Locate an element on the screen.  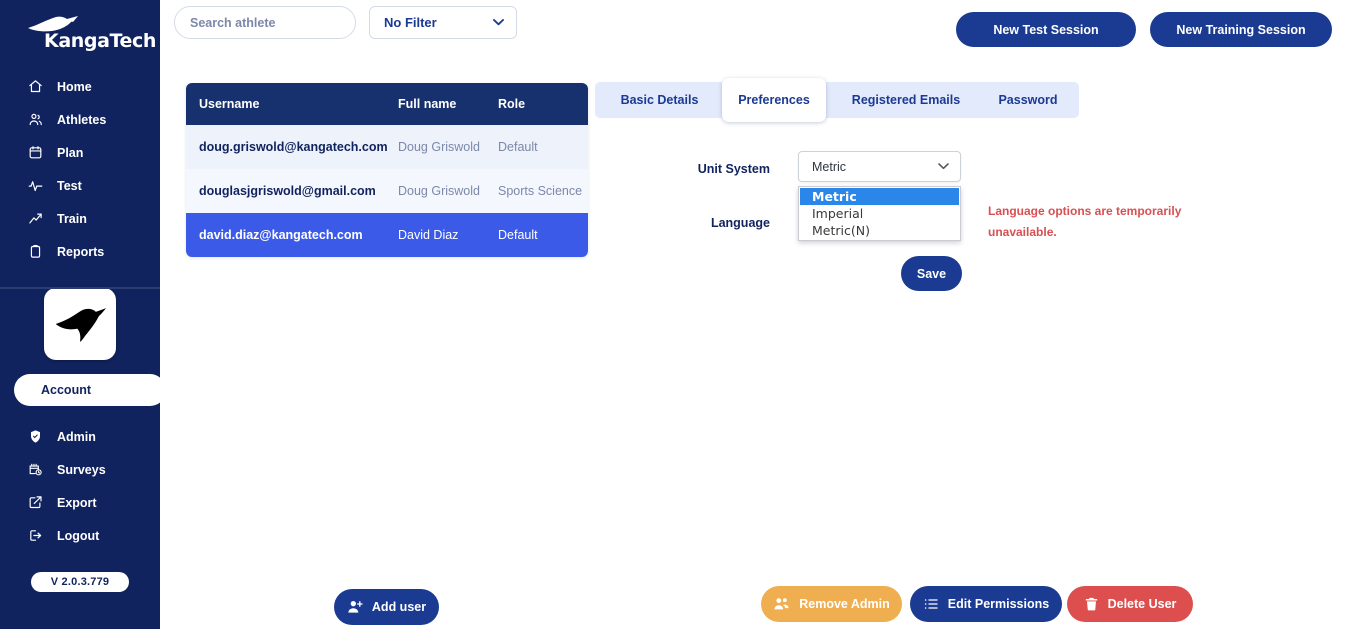
sidebar-item-label: Home is located at coordinates (74, 86).